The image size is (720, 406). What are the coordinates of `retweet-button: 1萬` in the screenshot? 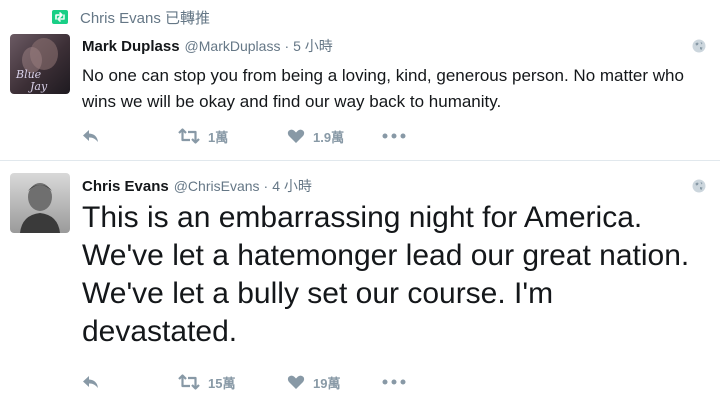 It's located at (203, 136).